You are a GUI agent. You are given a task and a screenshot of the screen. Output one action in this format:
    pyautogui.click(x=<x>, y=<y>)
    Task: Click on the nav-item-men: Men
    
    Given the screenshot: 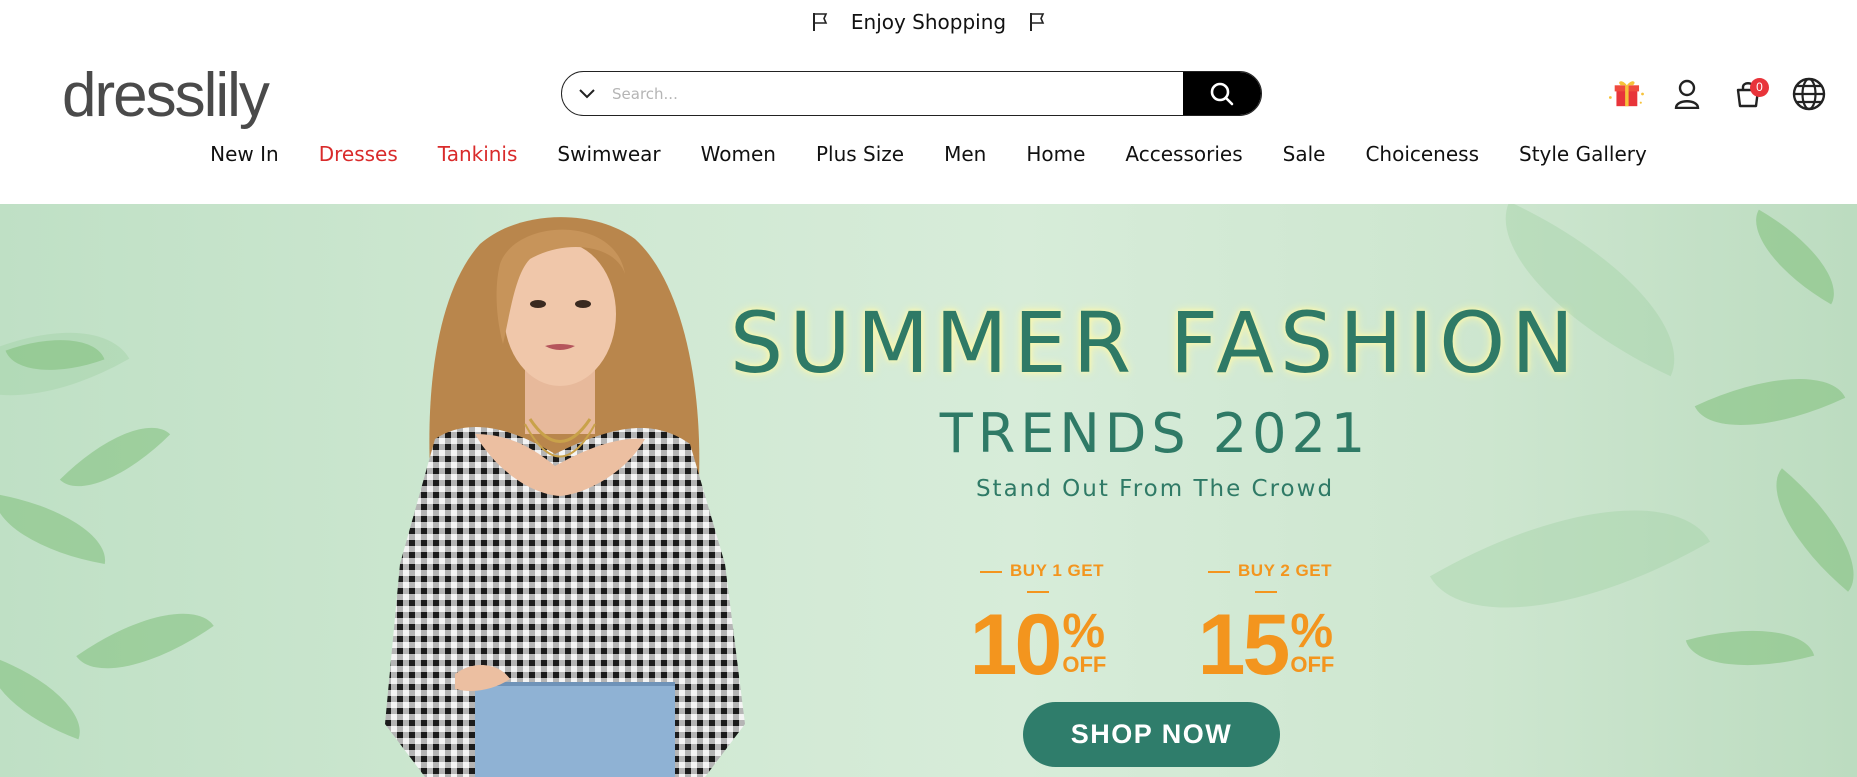 What is the action you would take?
    pyautogui.click(x=965, y=154)
    